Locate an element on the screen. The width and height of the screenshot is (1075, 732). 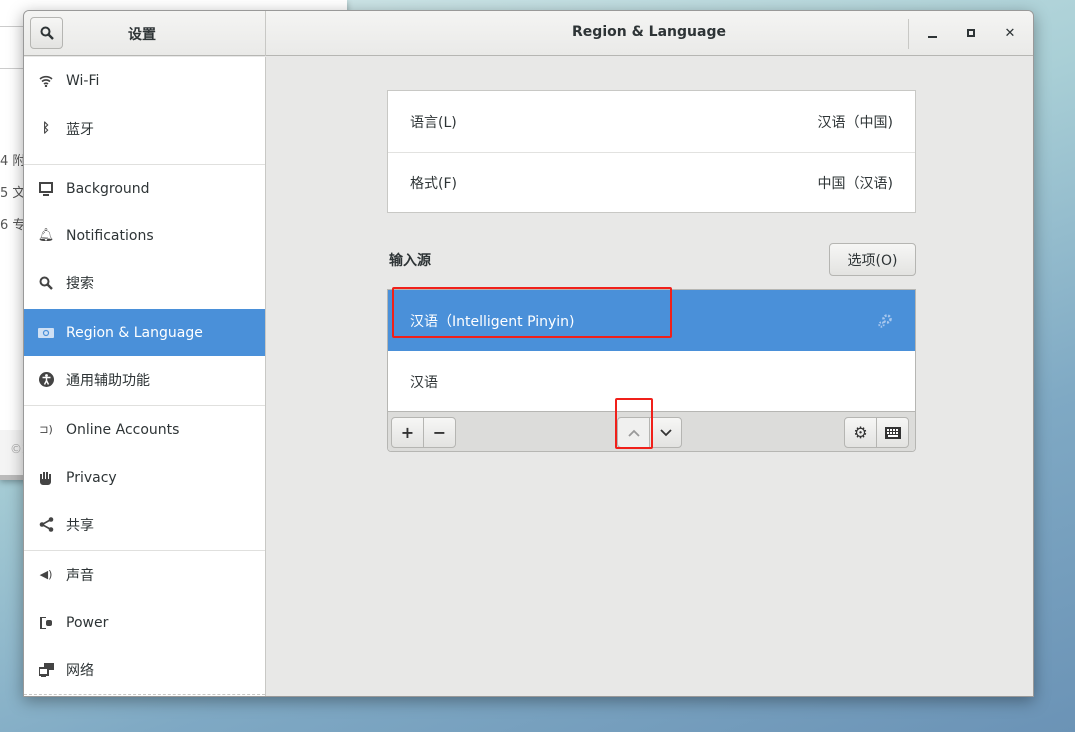
keyboard-layout-button is located at coordinates (892, 432).